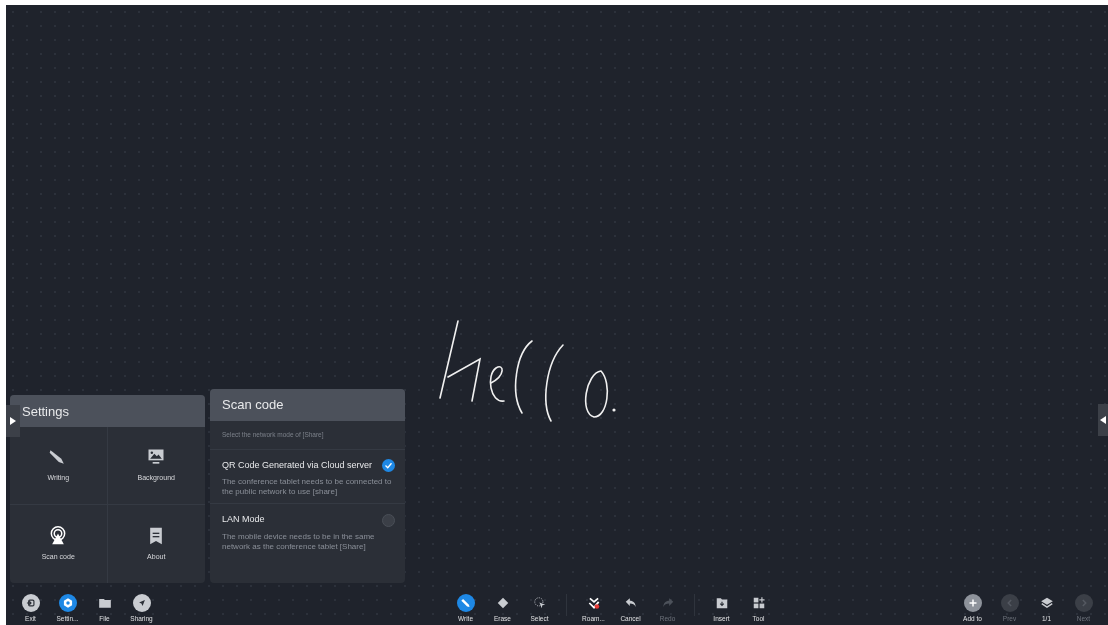 This screenshot has height=625, width=1108. What do you see at coordinates (299, 541) in the screenshot?
I see `option-description: The mobile device needs to be in the same network as the conference tablet [Share]` at bounding box center [299, 541].